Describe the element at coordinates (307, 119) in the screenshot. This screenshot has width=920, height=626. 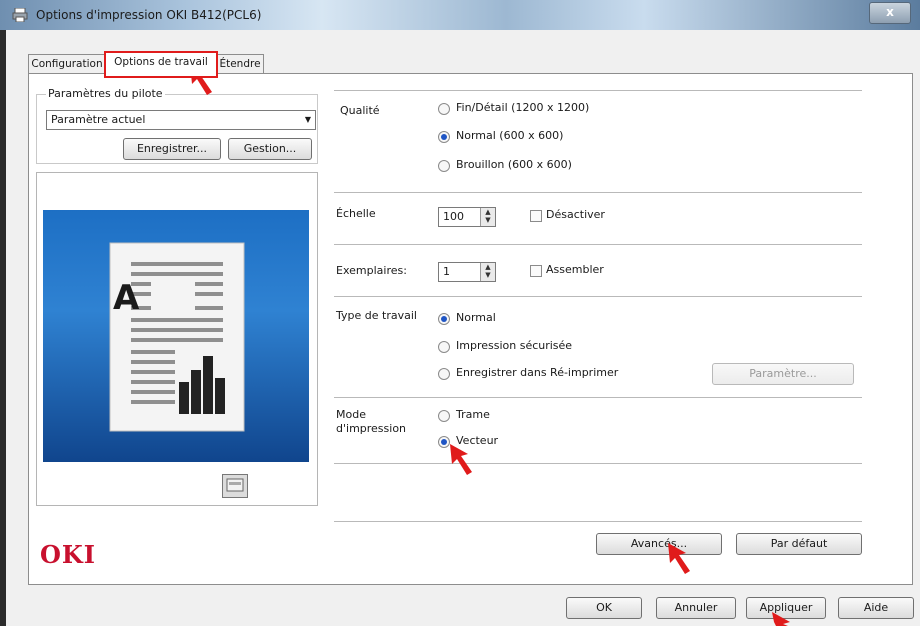
I see `chevron-down-icon: ▼` at that location.